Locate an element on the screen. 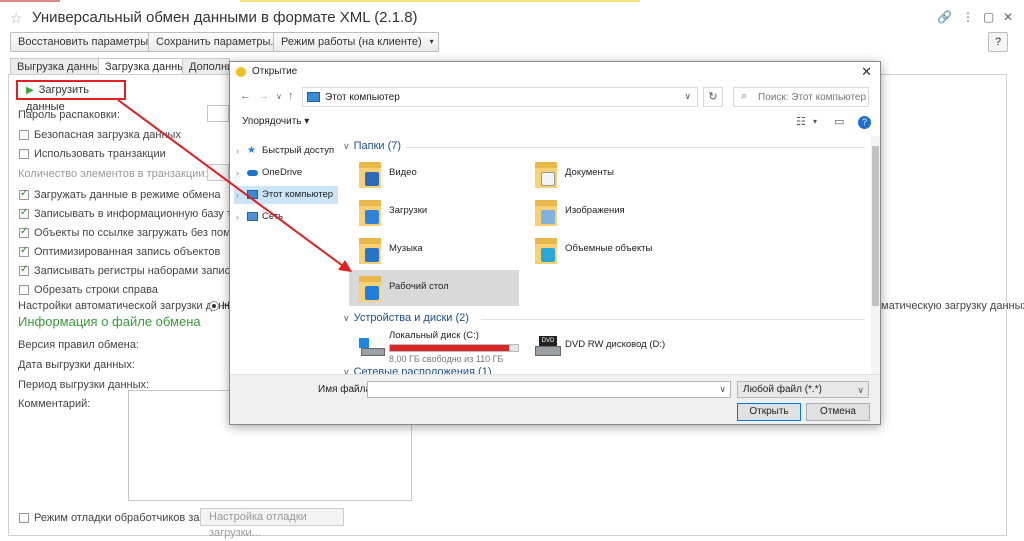 The height and width of the screenshot is (541, 1024). trim-right-label: Обрезать строки справа is located at coordinates (96, 290).